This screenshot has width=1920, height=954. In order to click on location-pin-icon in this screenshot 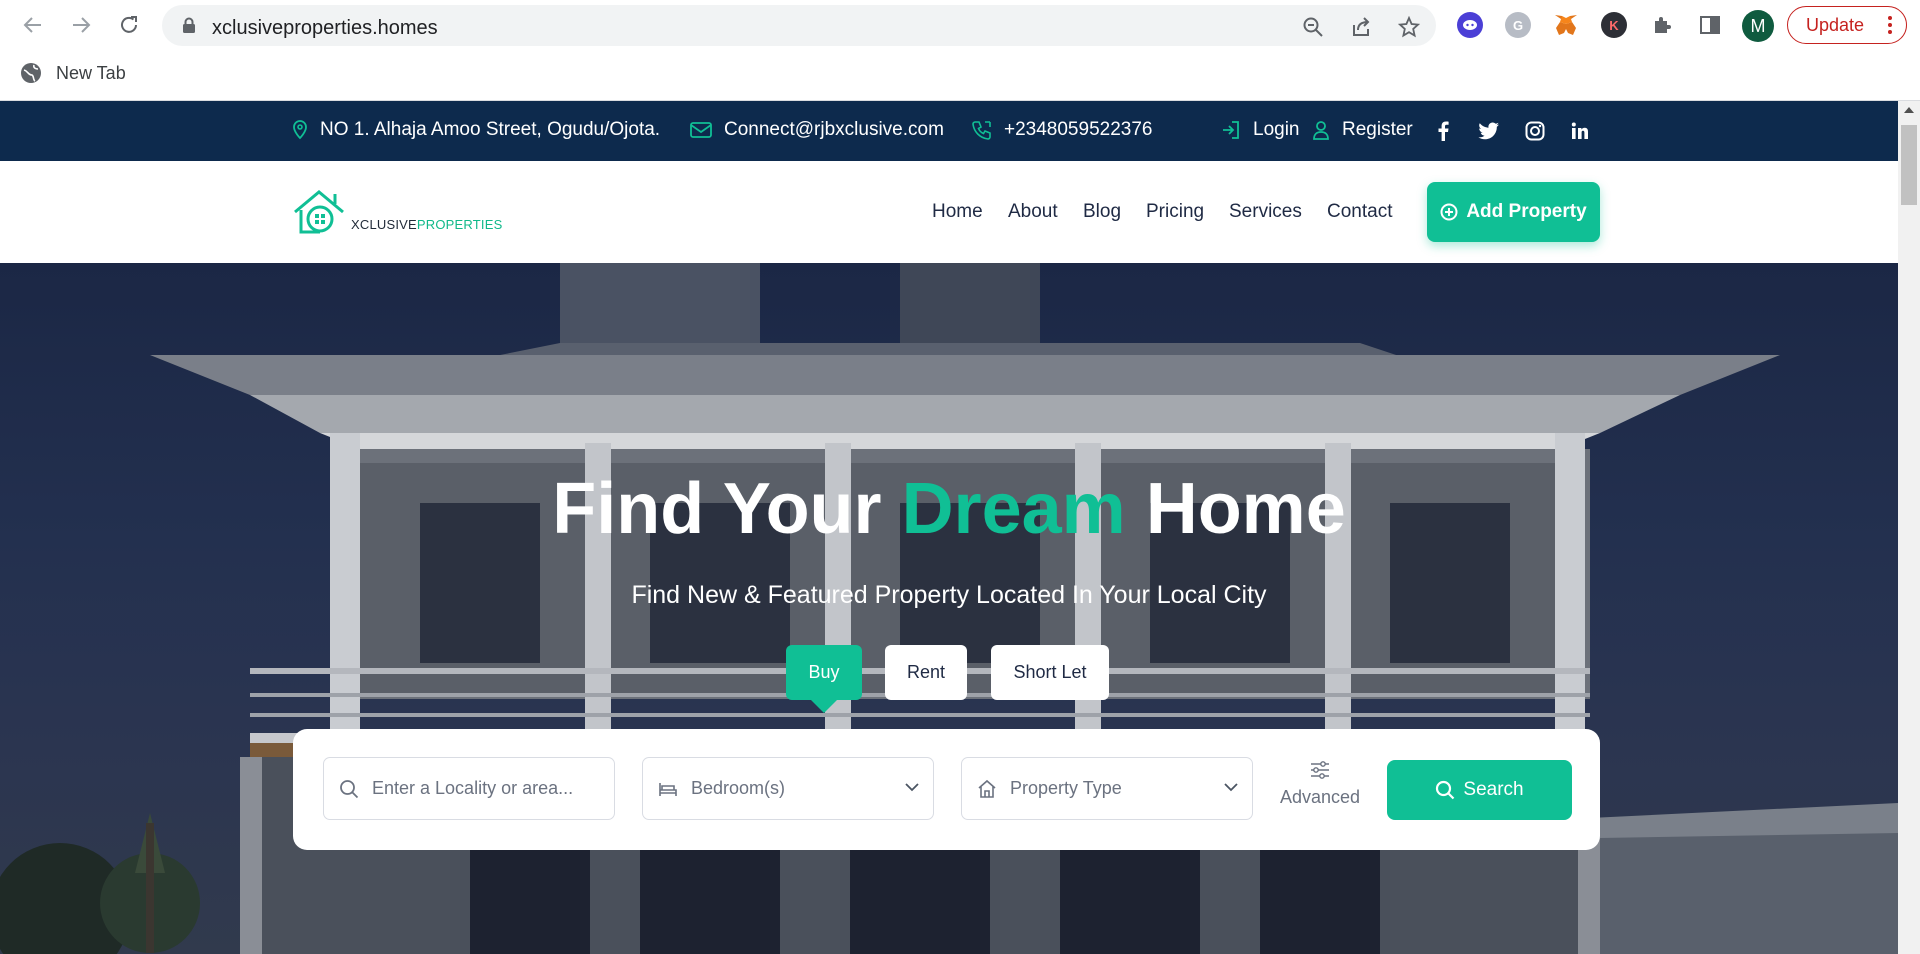, I will do `click(300, 130)`.